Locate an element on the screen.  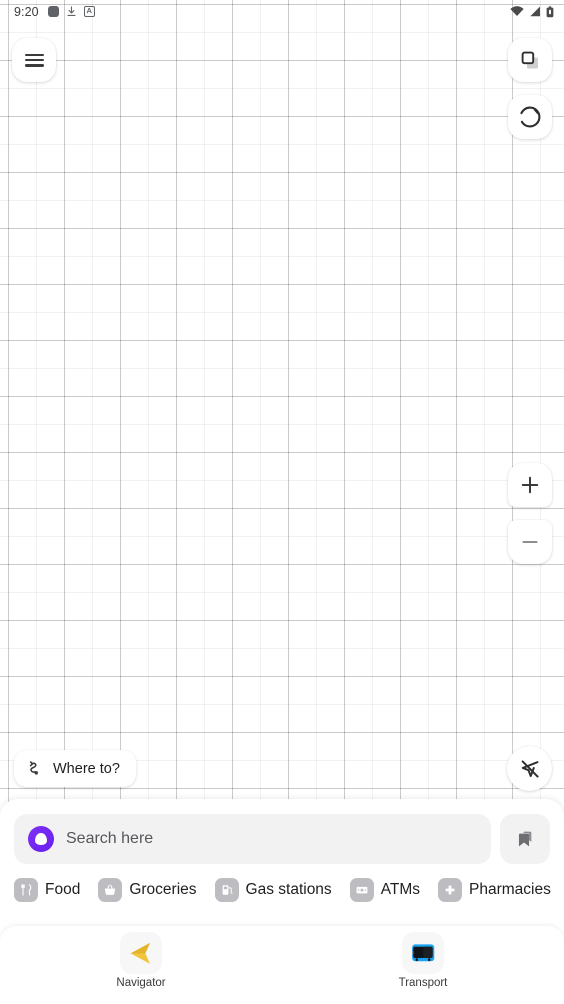
alice-logo-icon is located at coordinates (41, 839).